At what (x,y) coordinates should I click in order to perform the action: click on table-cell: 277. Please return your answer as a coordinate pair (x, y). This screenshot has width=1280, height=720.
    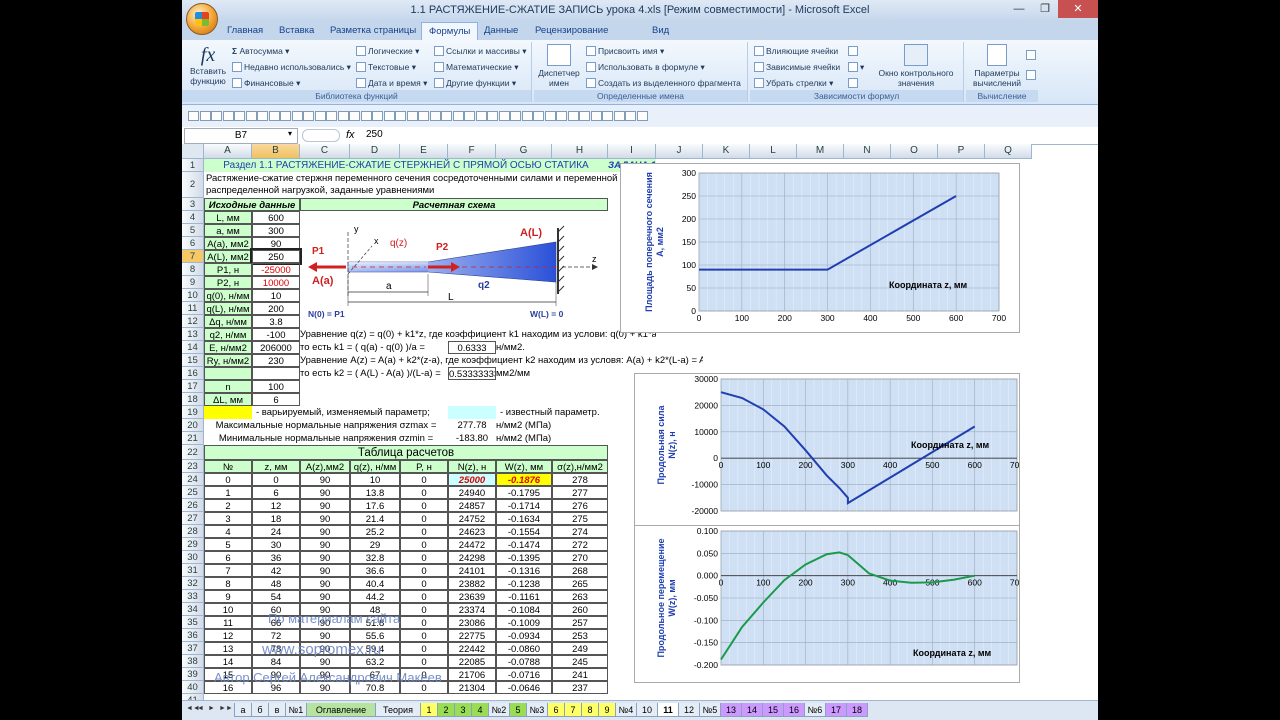
    Looking at the image, I should click on (580, 492).